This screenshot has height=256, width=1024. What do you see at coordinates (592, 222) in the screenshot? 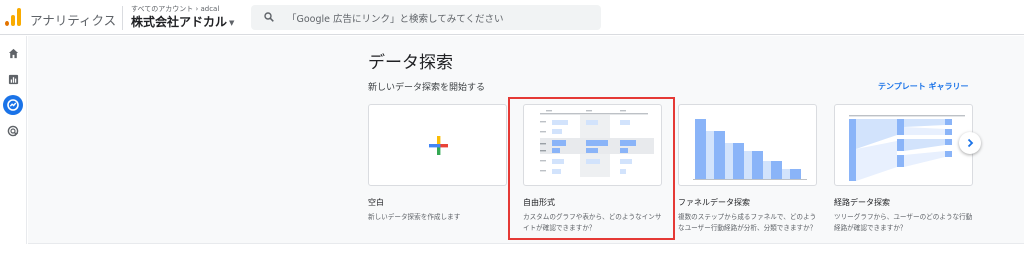
I see `card-description: カスタムのグラフや表から、どのようなインサイトが確認できますか？` at bounding box center [592, 222].